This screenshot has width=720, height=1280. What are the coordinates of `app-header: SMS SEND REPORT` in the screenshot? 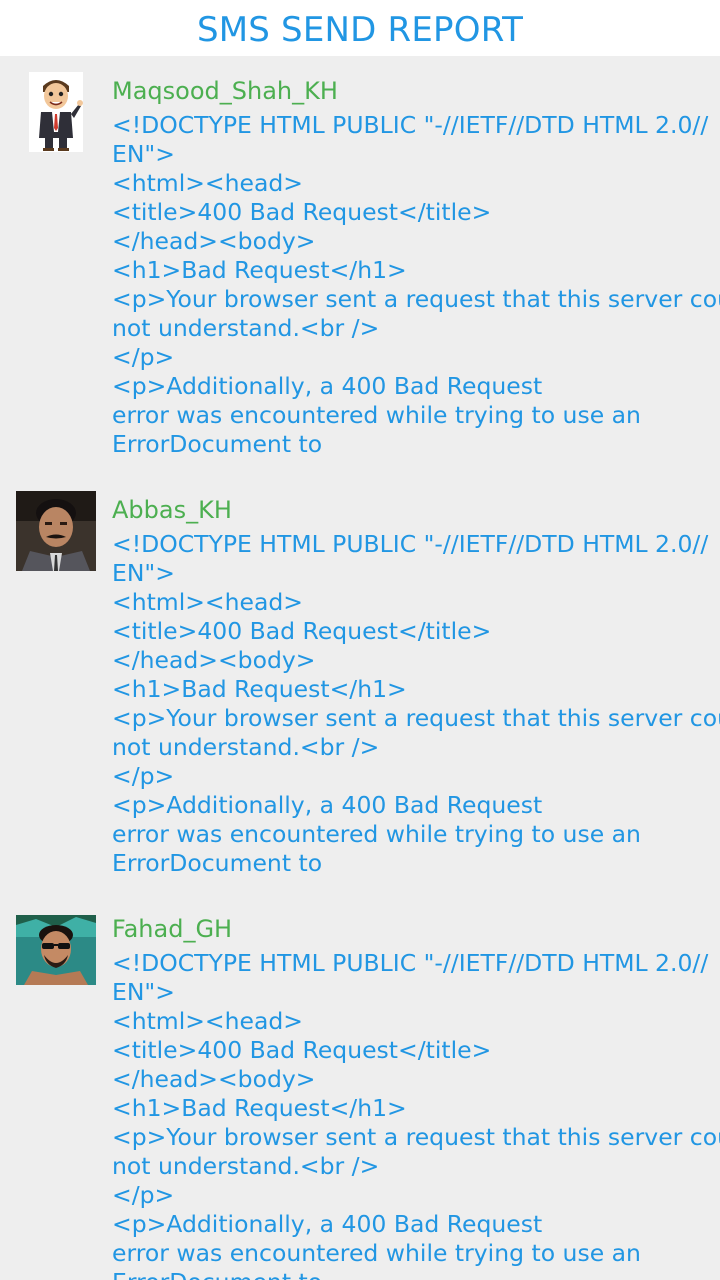 It's located at (360, 28).